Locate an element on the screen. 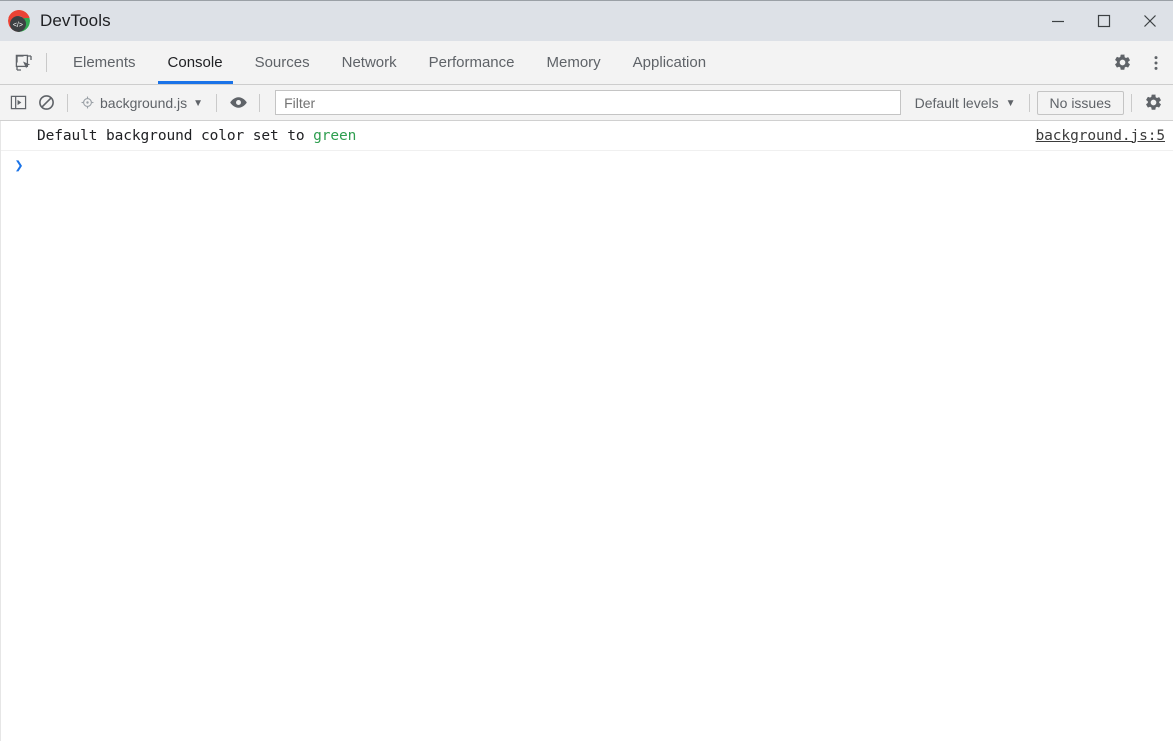  execution-context-selector: background.js ▼ is located at coordinates (142, 103).